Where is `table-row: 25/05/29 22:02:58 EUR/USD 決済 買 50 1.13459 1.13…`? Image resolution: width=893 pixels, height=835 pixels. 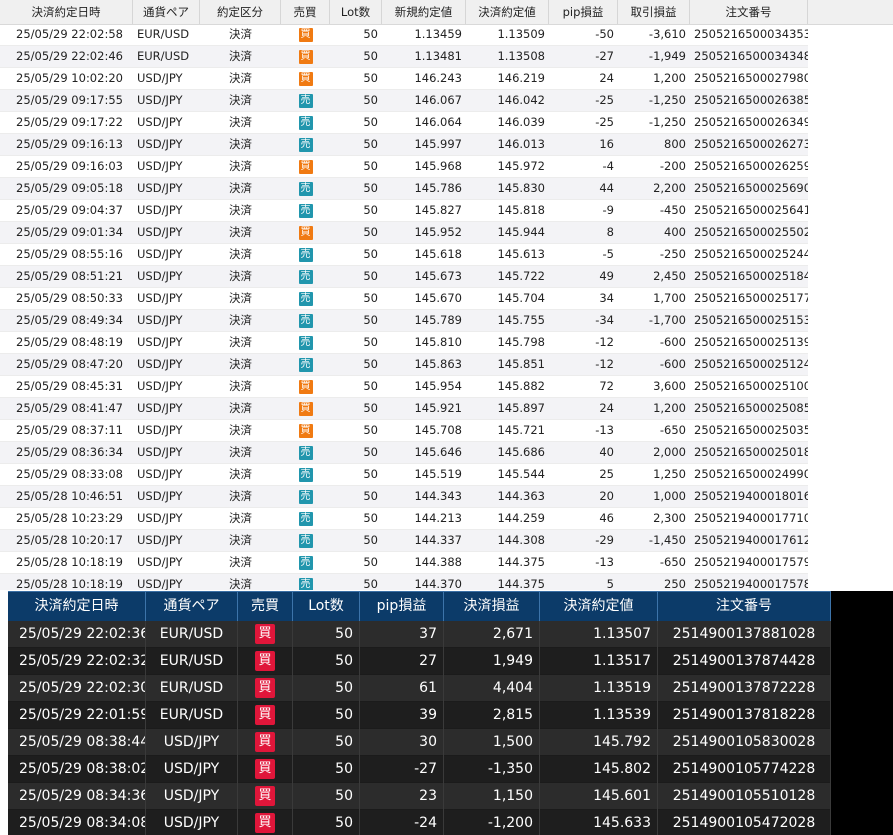
table-row: 25/05/29 22:02:58 EUR/USD 決済 買 50 1.13459 1.13… is located at coordinates (404, 35).